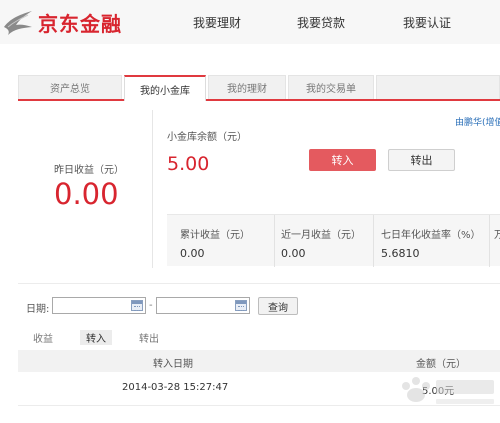  Describe the element at coordinates (400, 253) in the screenshot. I see `stat-value: 5.6810` at that location.